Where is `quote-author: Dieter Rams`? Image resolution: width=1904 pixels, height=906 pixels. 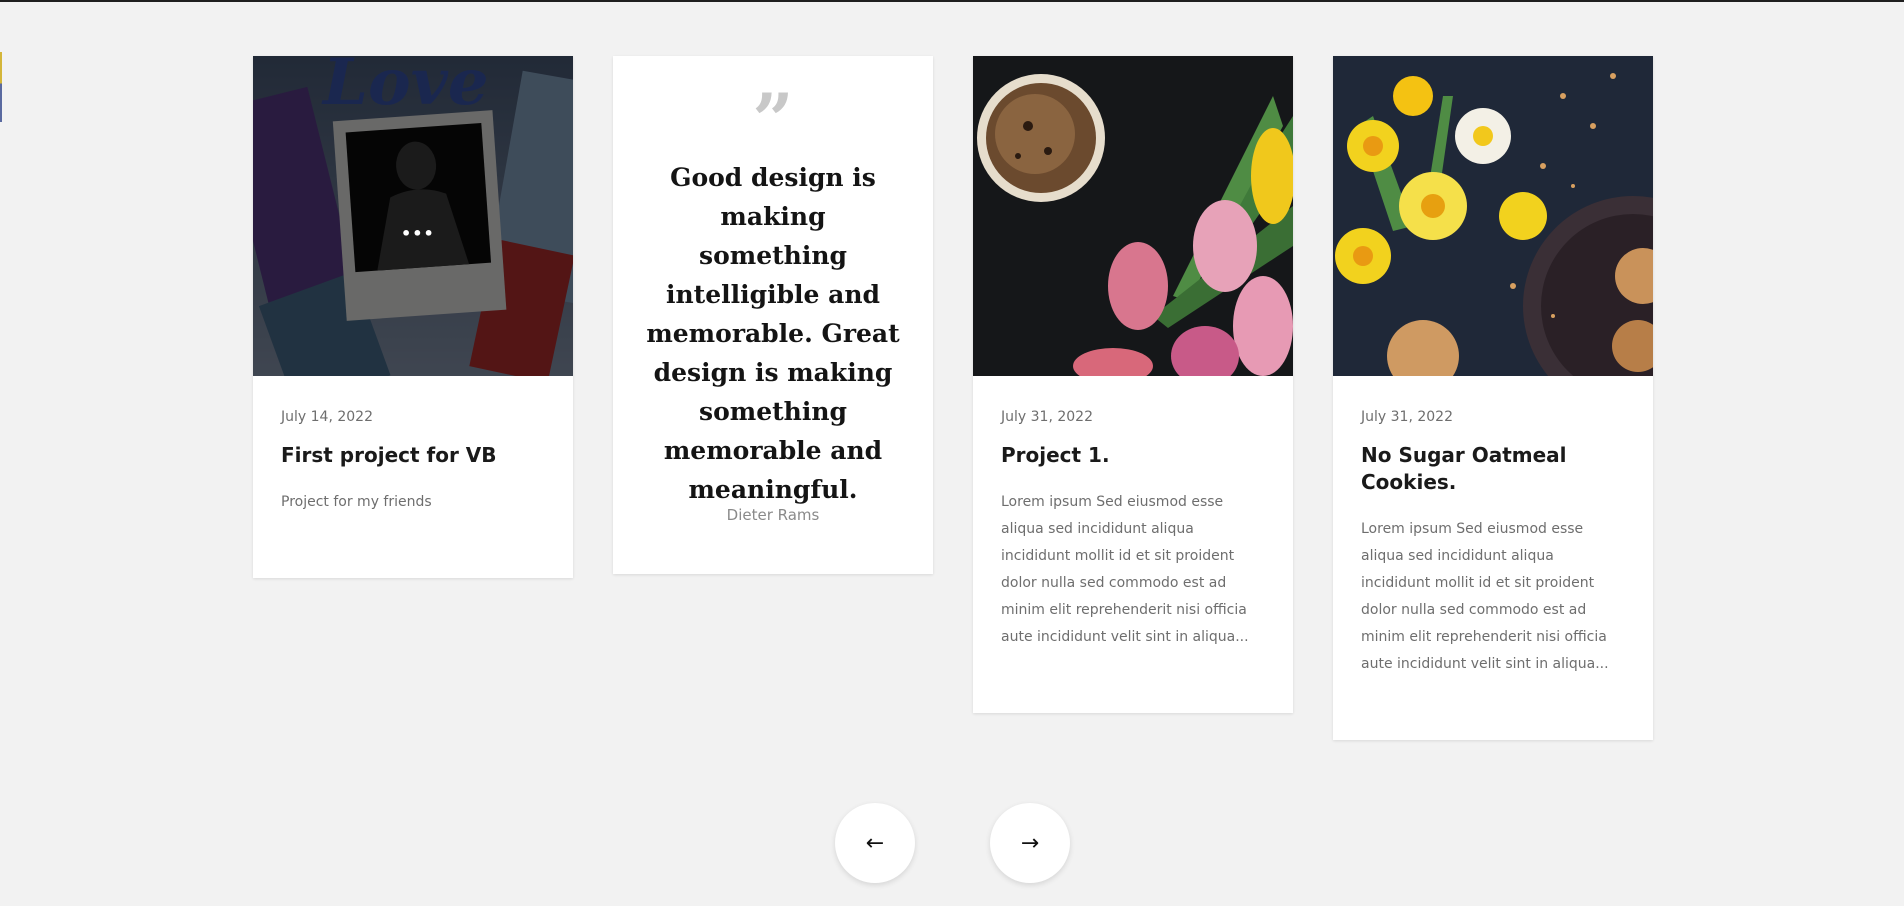 quote-author: Dieter Rams is located at coordinates (773, 515).